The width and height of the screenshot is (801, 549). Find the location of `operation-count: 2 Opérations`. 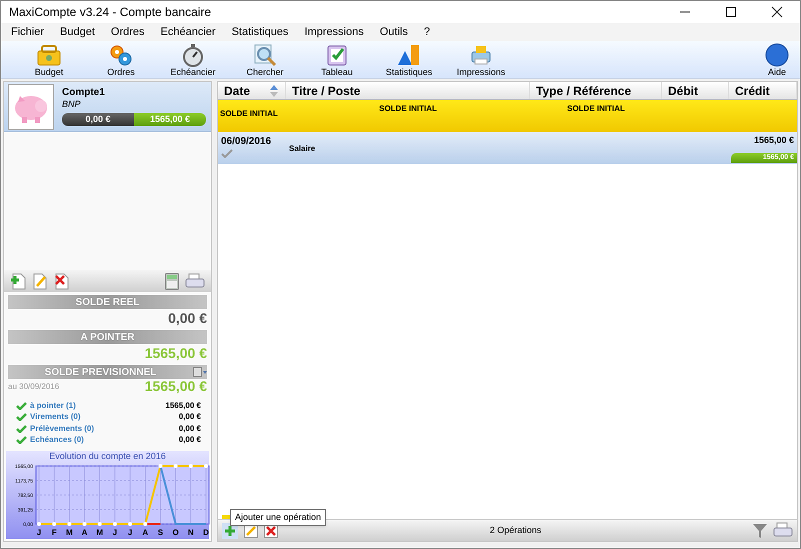

operation-count: 2 Opérations is located at coordinates (515, 530).